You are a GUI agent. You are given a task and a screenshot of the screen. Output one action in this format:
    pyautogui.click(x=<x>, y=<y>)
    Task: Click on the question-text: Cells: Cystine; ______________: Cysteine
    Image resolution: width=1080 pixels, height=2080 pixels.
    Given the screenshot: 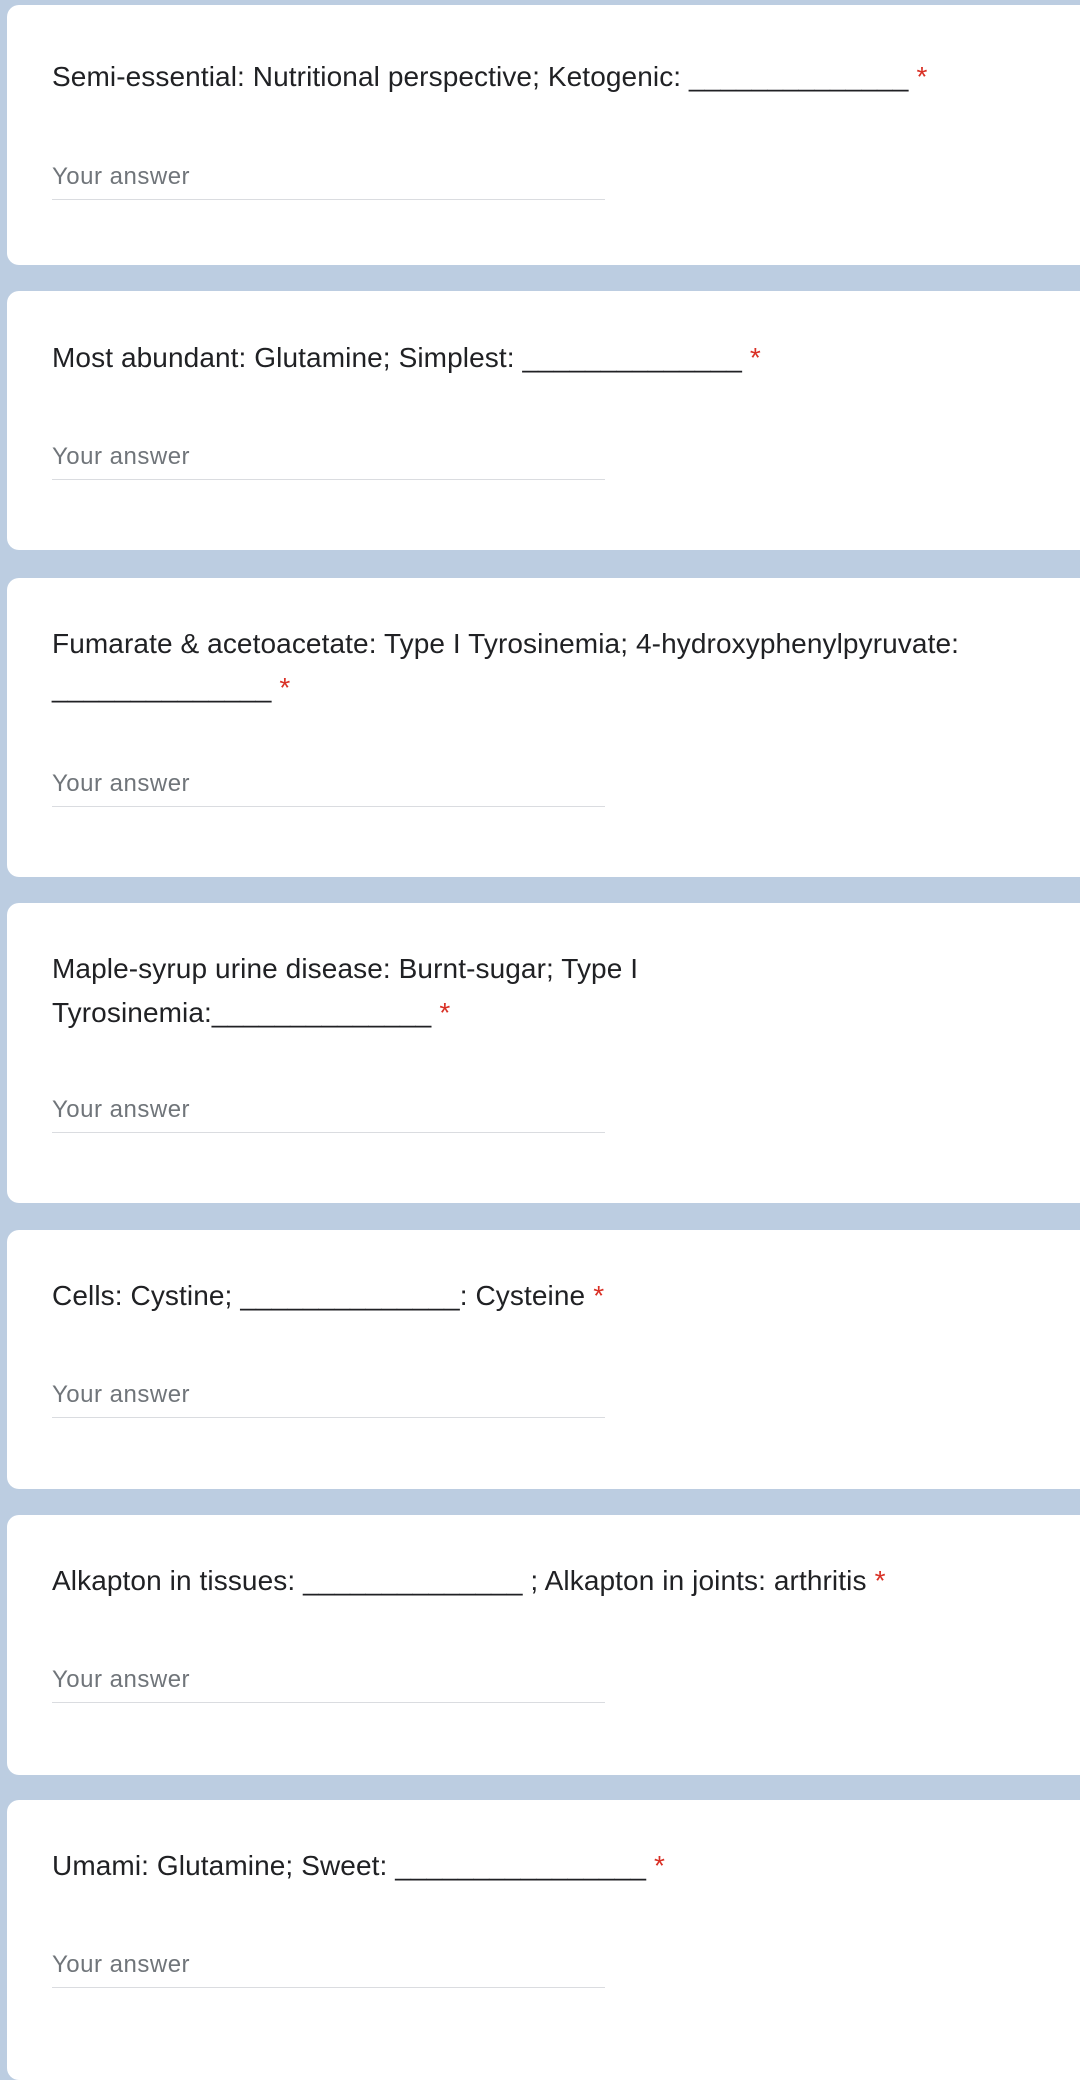 What is the action you would take?
    pyautogui.click(x=319, y=1295)
    